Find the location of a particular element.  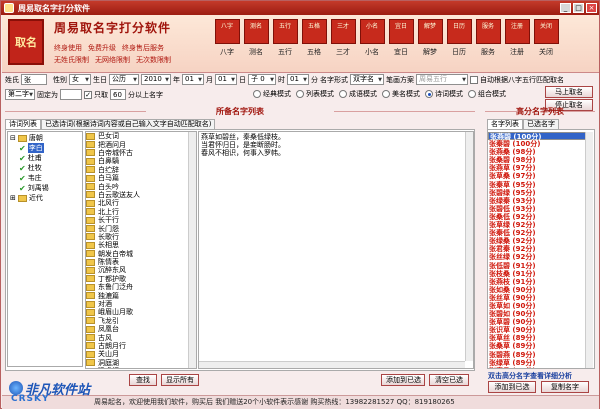

name-result-item: 张枝桑 (91分) is located at coordinates (540, 274).